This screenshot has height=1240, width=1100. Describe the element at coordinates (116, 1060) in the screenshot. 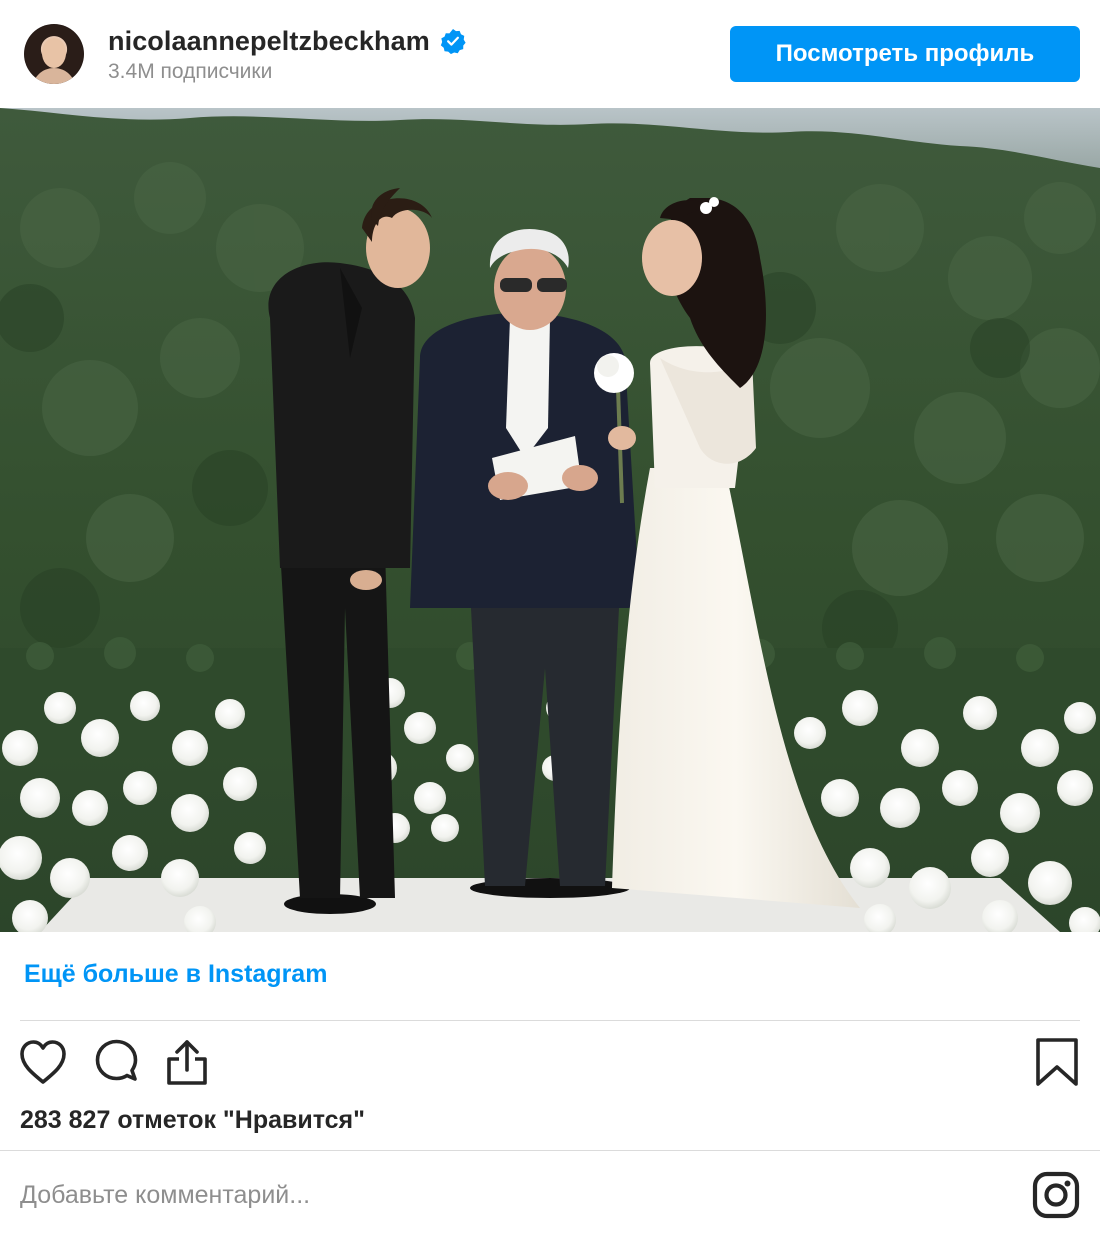

I see `comment-icon` at that location.